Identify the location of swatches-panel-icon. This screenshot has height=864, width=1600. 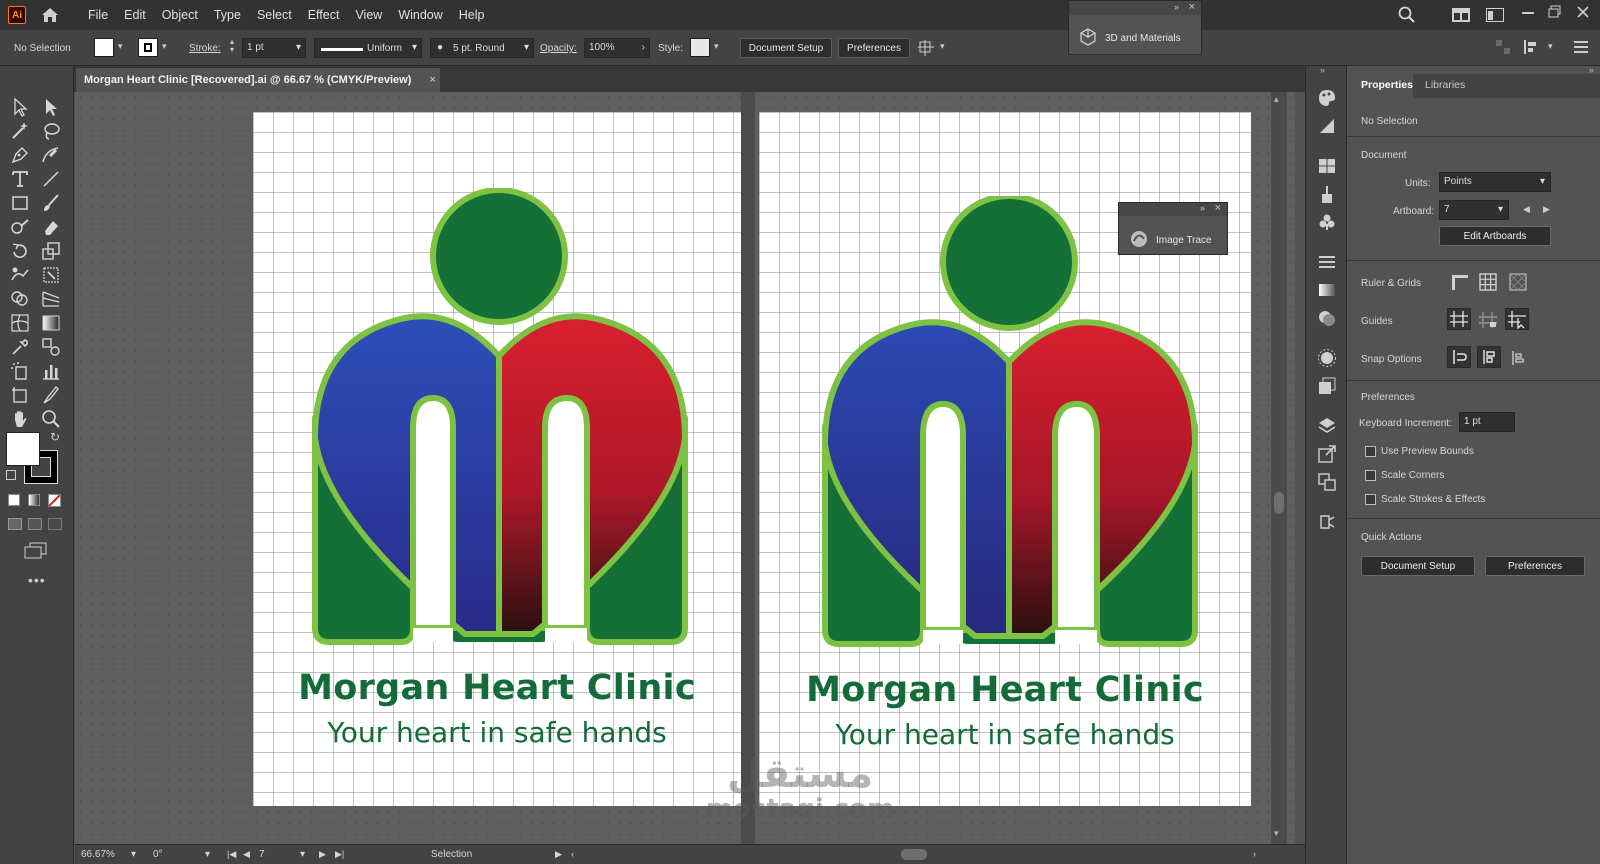
(1327, 166).